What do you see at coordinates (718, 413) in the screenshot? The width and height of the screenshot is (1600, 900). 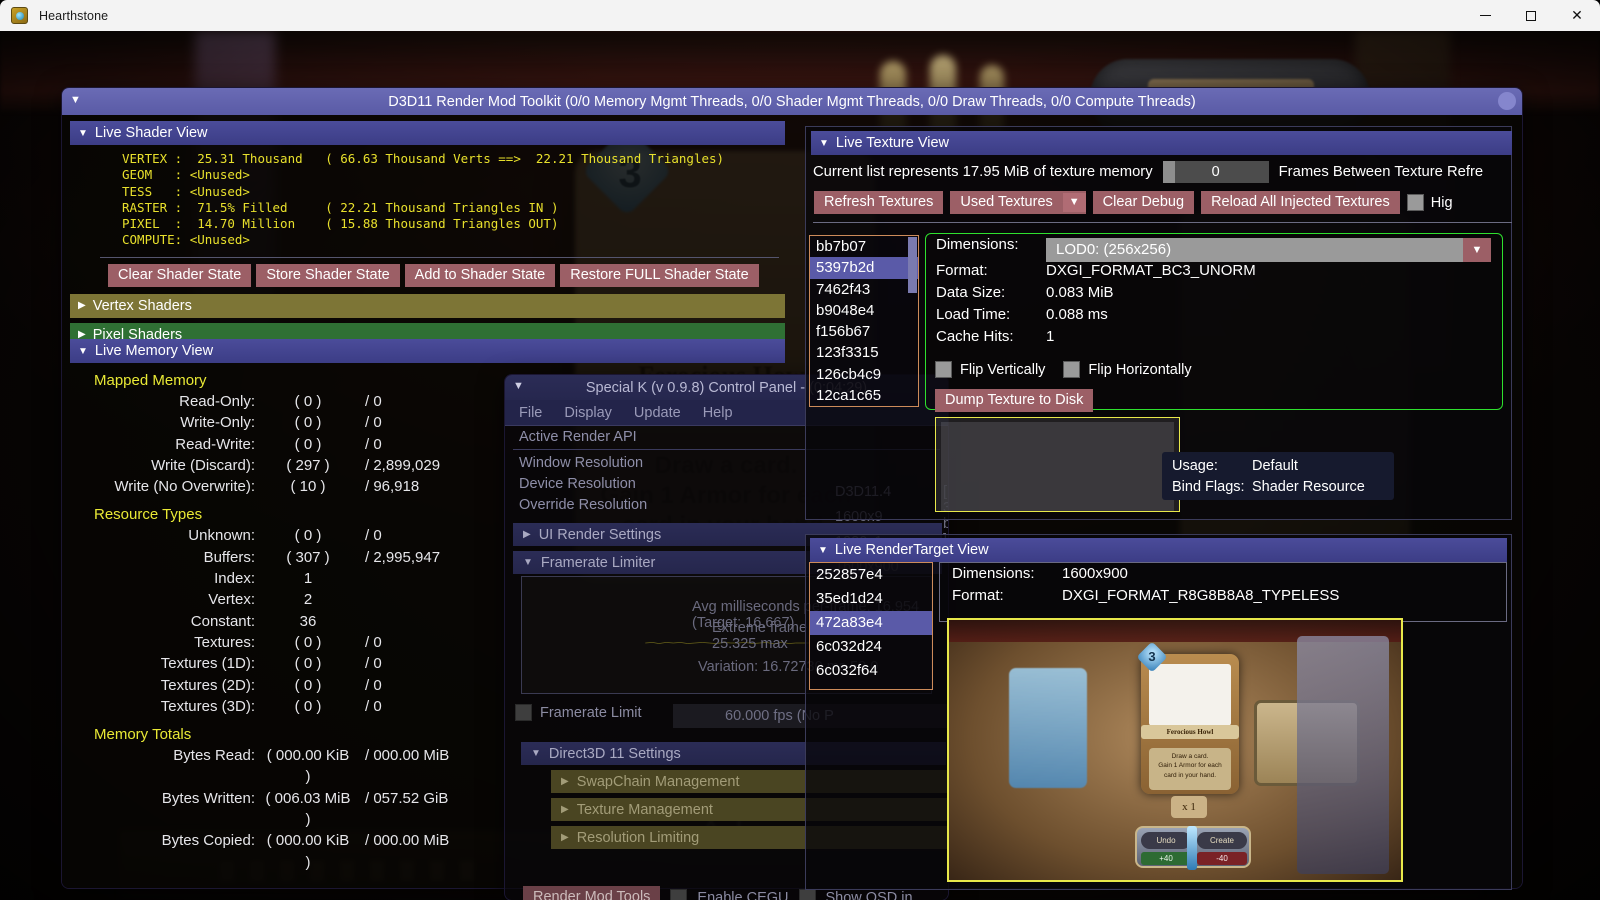 I see `menu-help: Help` at bounding box center [718, 413].